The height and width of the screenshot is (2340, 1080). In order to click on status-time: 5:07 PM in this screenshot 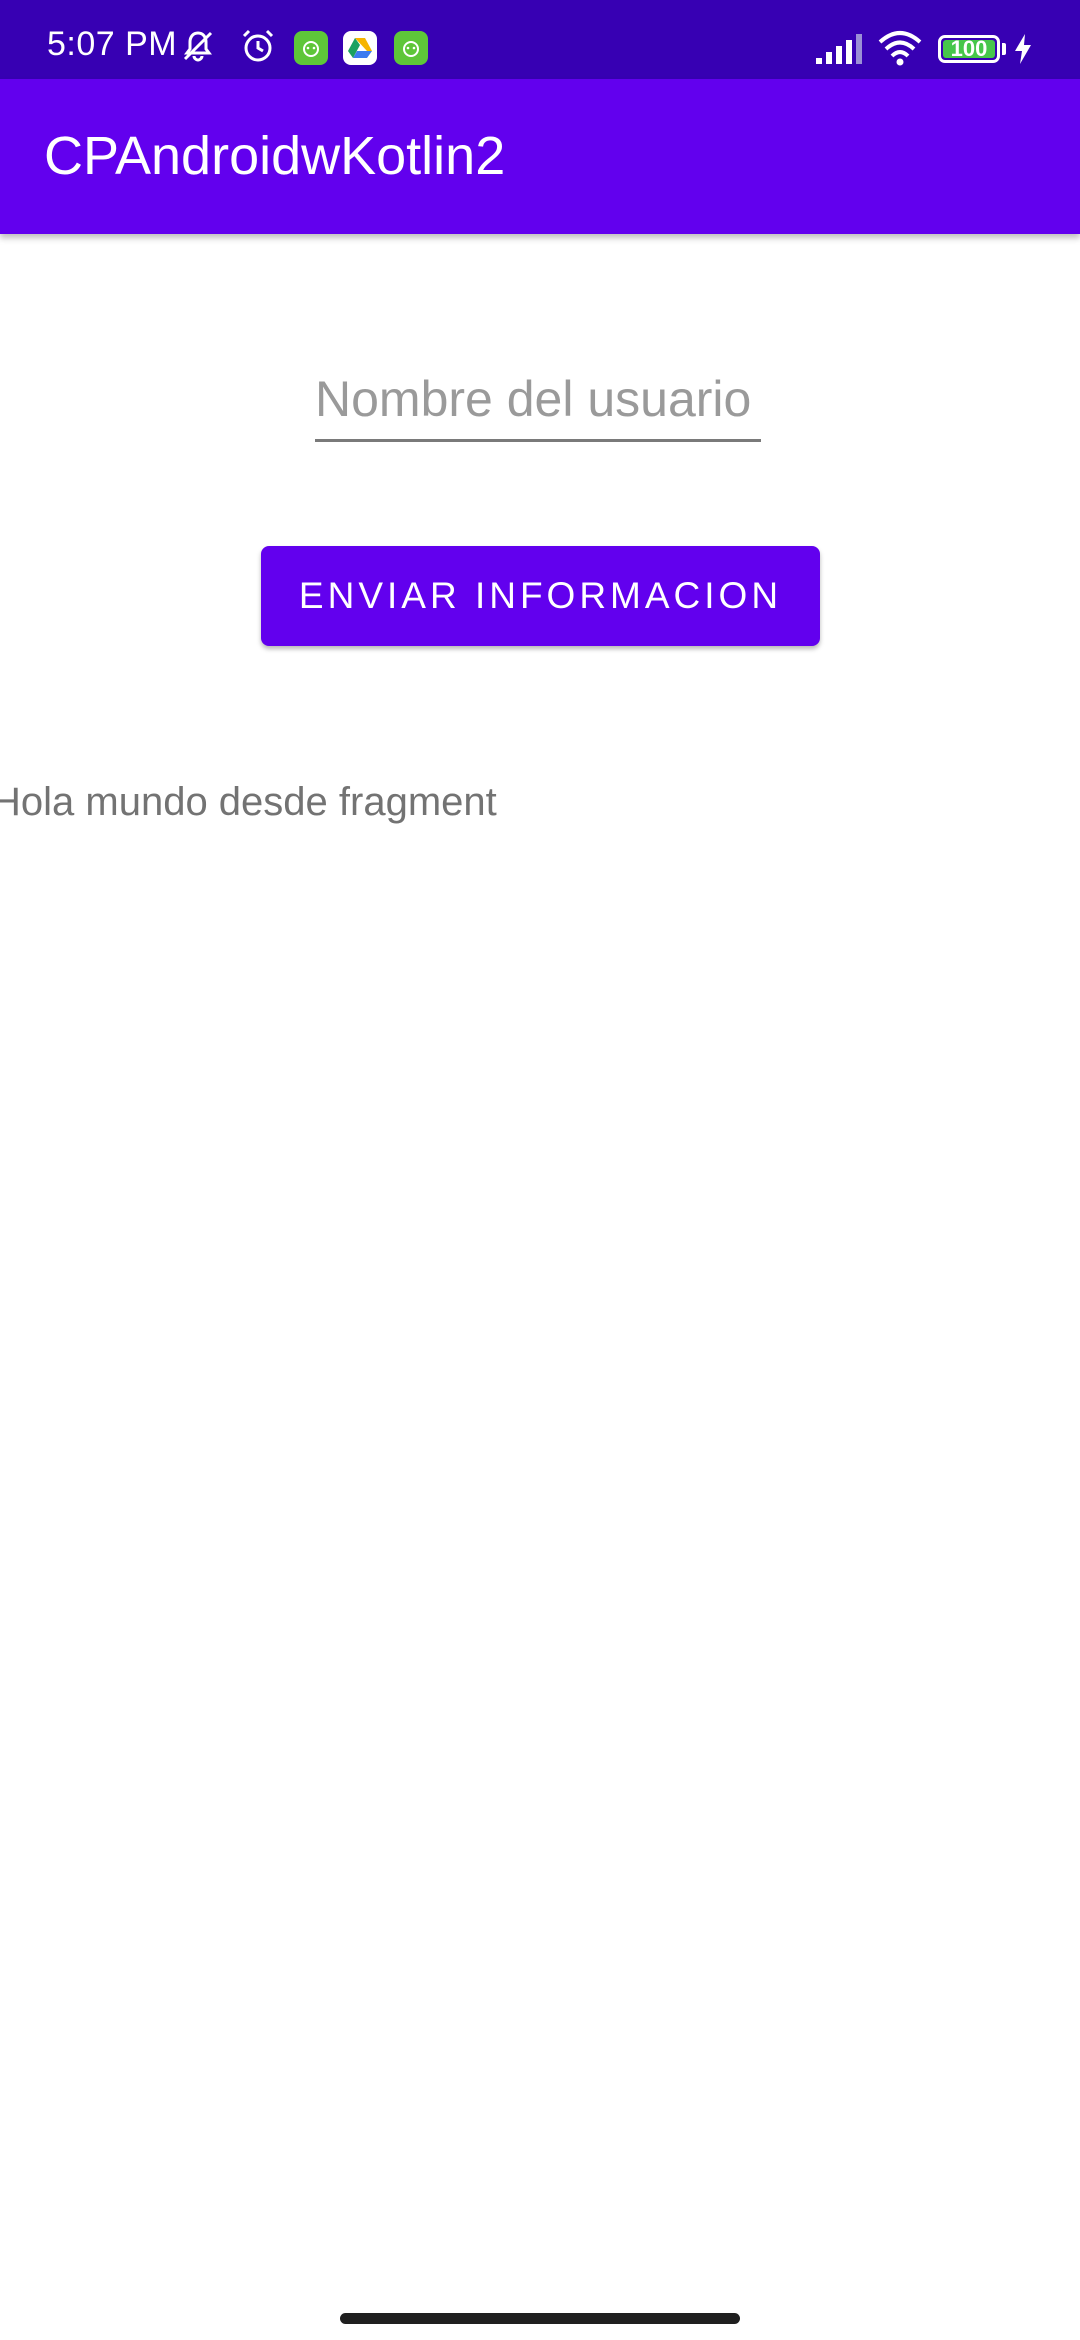, I will do `click(112, 44)`.